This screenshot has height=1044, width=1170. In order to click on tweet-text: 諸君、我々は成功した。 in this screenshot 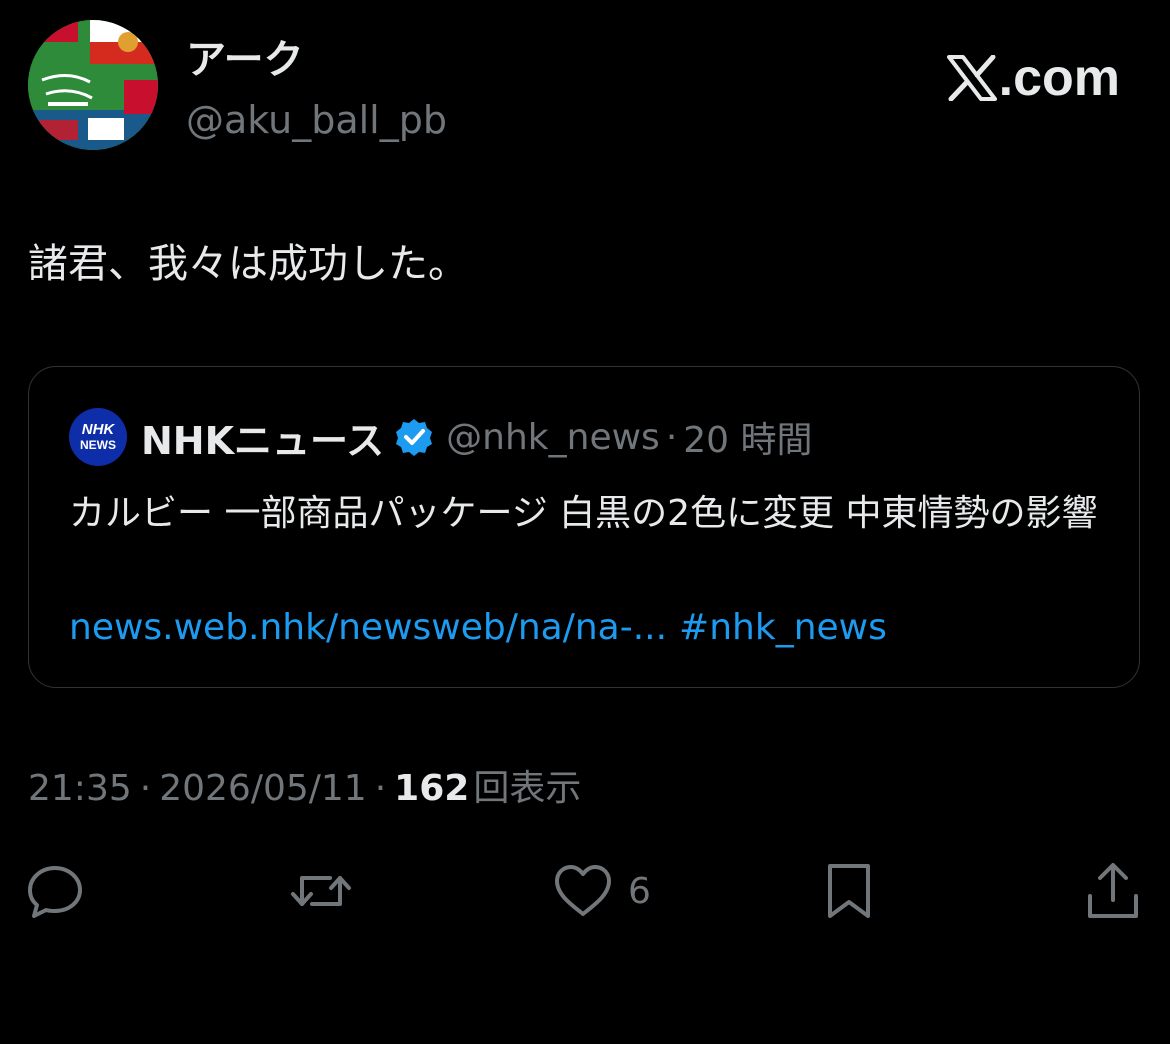, I will do `click(248, 264)`.